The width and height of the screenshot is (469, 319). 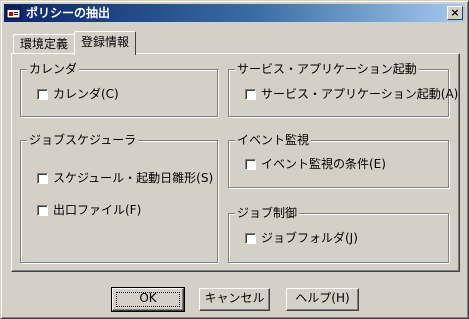 I want to click on checkbox-schedule-template: スケジュール・起動日雛形(S), so click(x=125, y=178).